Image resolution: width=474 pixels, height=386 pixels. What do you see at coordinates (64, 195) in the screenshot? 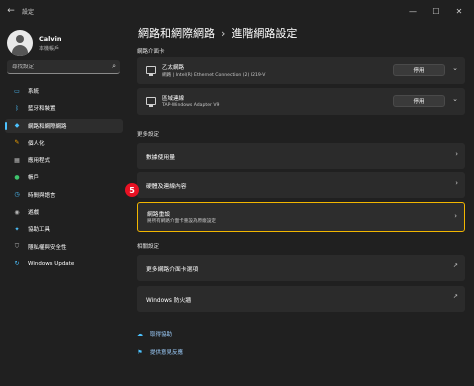
I see `sidebar-item-6: ◷ 時間與語言` at bounding box center [64, 195].